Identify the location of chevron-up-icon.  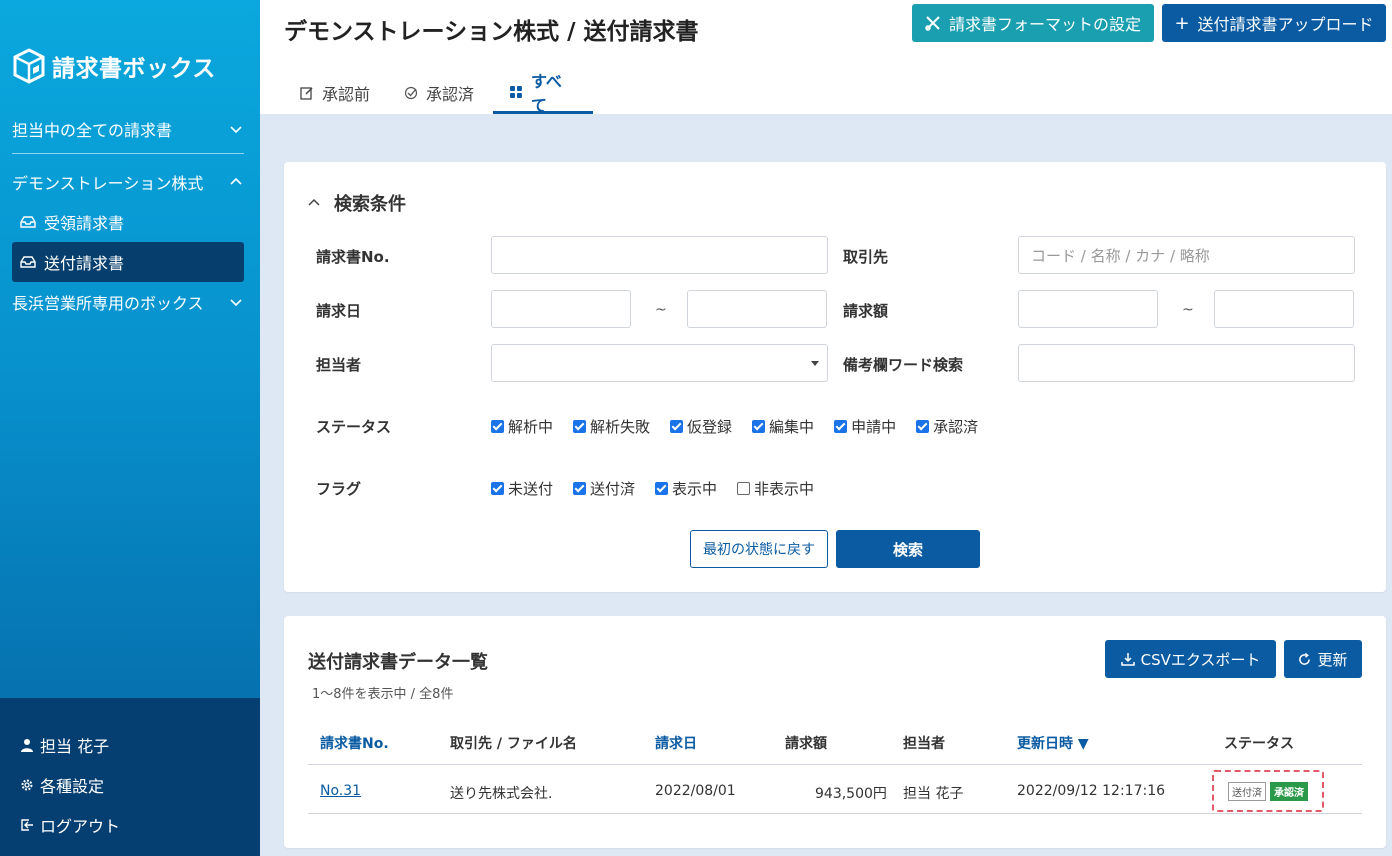
(314, 202).